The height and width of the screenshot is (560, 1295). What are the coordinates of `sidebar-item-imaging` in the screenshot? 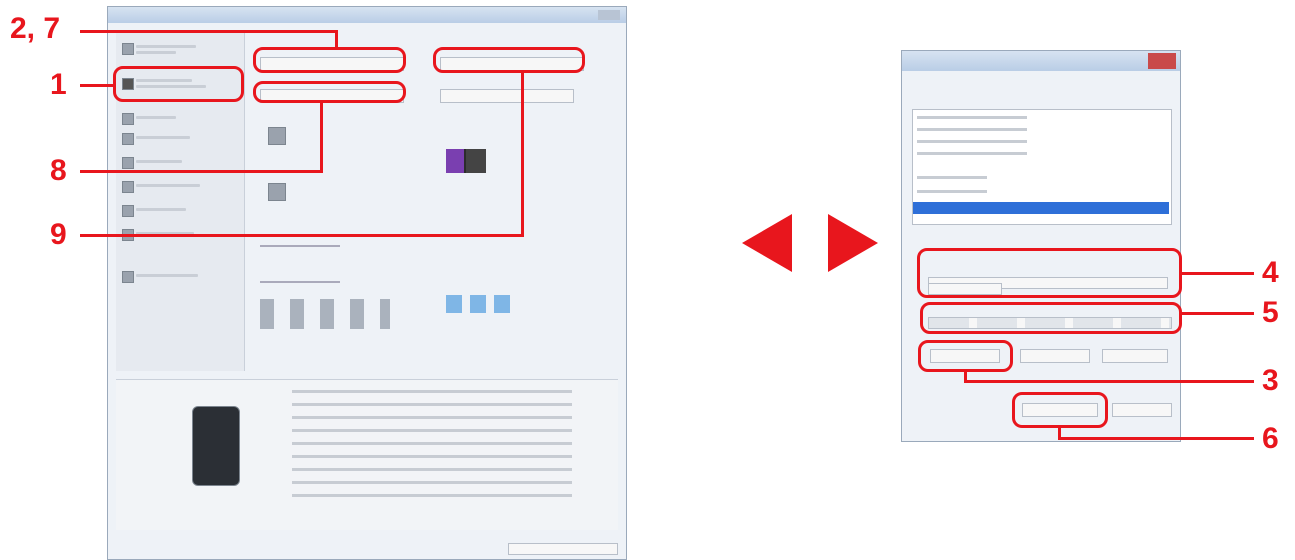 It's located at (178, 162).